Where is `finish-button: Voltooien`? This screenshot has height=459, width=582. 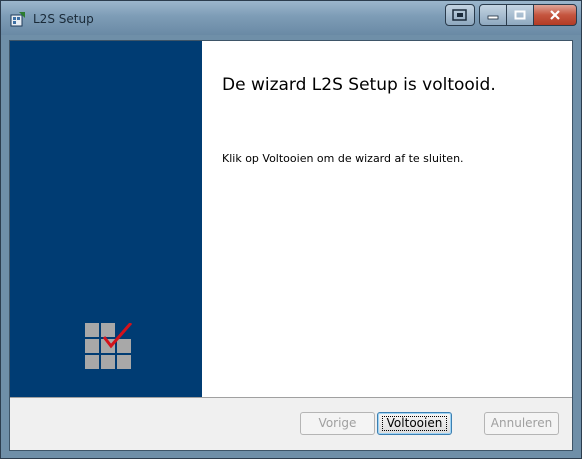 finish-button: Voltooien is located at coordinates (414, 423).